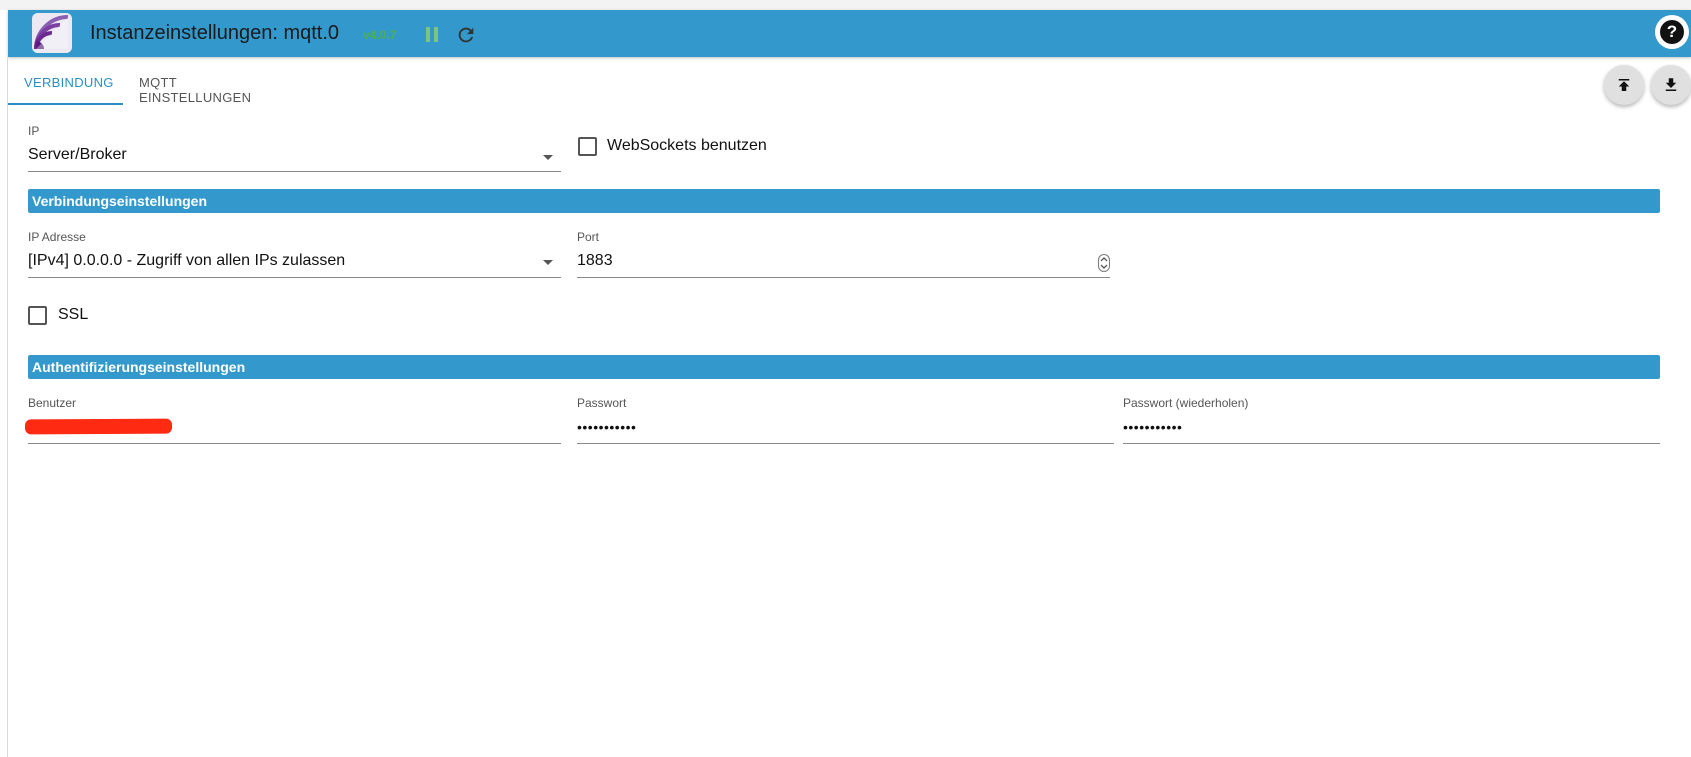 The width and height of the screenshot is (1691, 757). Describe the element at coordinates (588, 237) in the screenshot. I see `port-label: Port` at that location.